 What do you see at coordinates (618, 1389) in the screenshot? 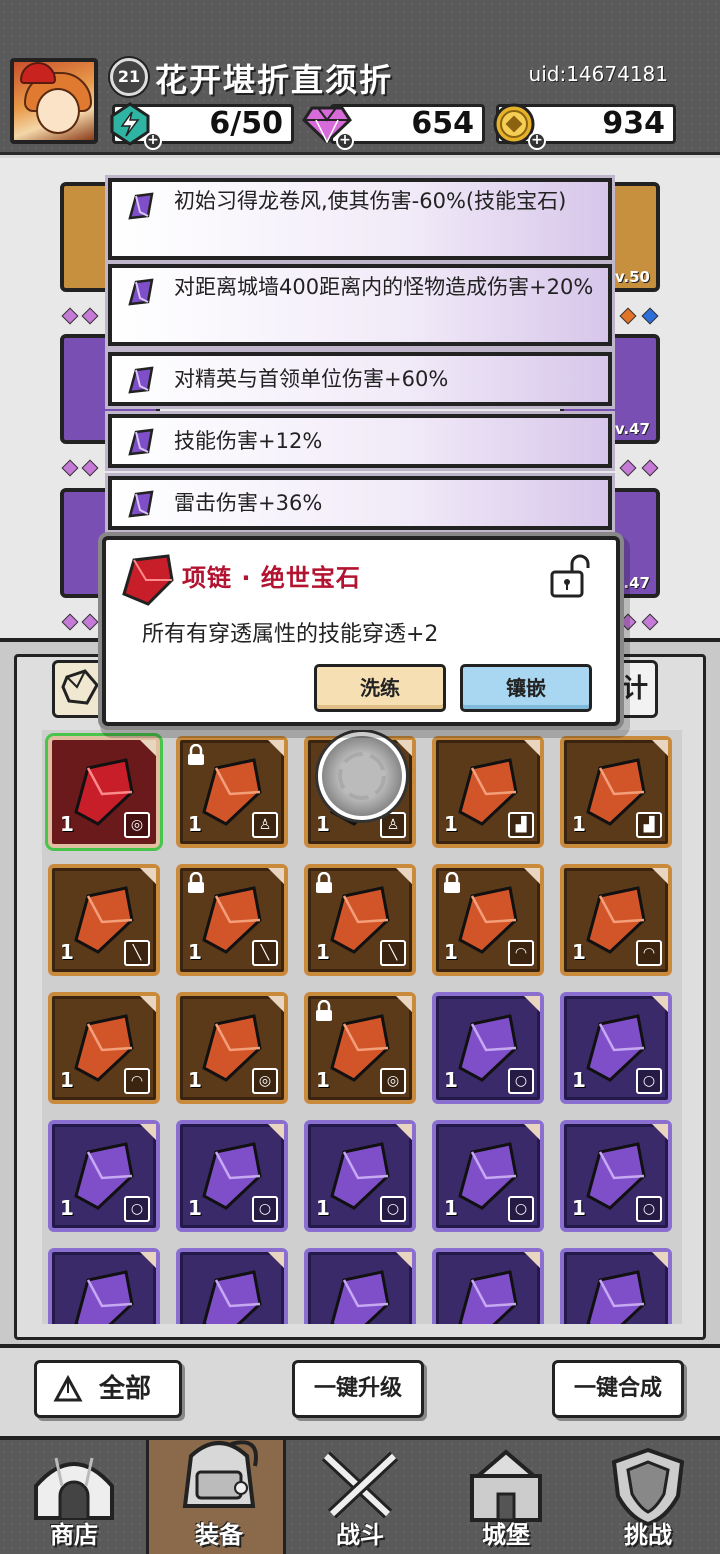
I see `combine-all-button: 一键合成` at bounding box center [618, 1389].